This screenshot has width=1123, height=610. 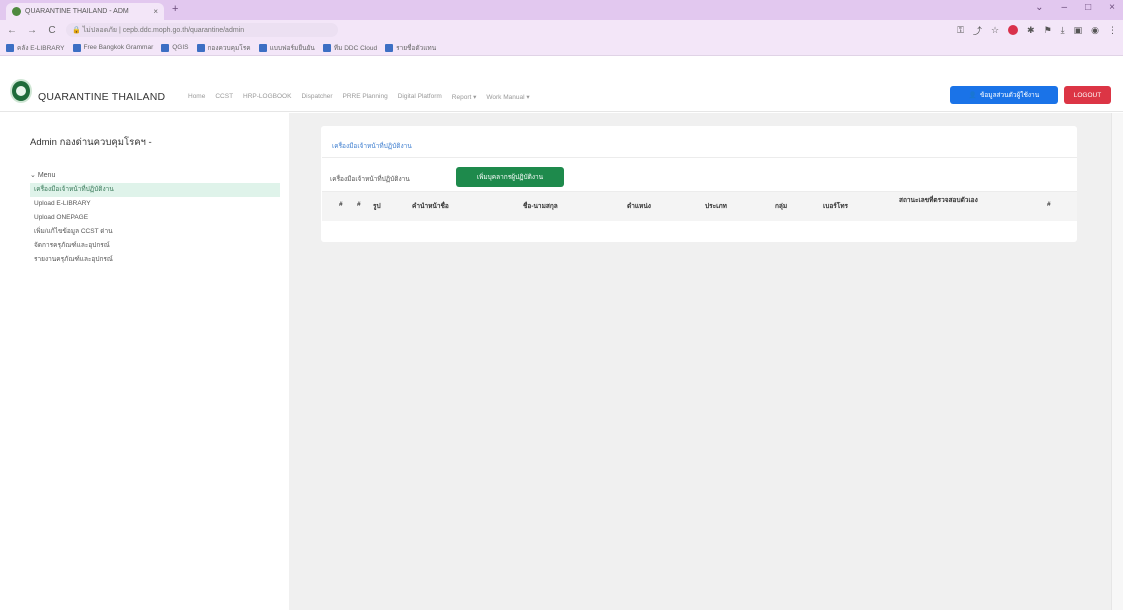 What do you see at coordinates (365, 97) in the screenshot?
I see `menu-prre-planning: PRRE Planning` at bounding box center [365, 97].